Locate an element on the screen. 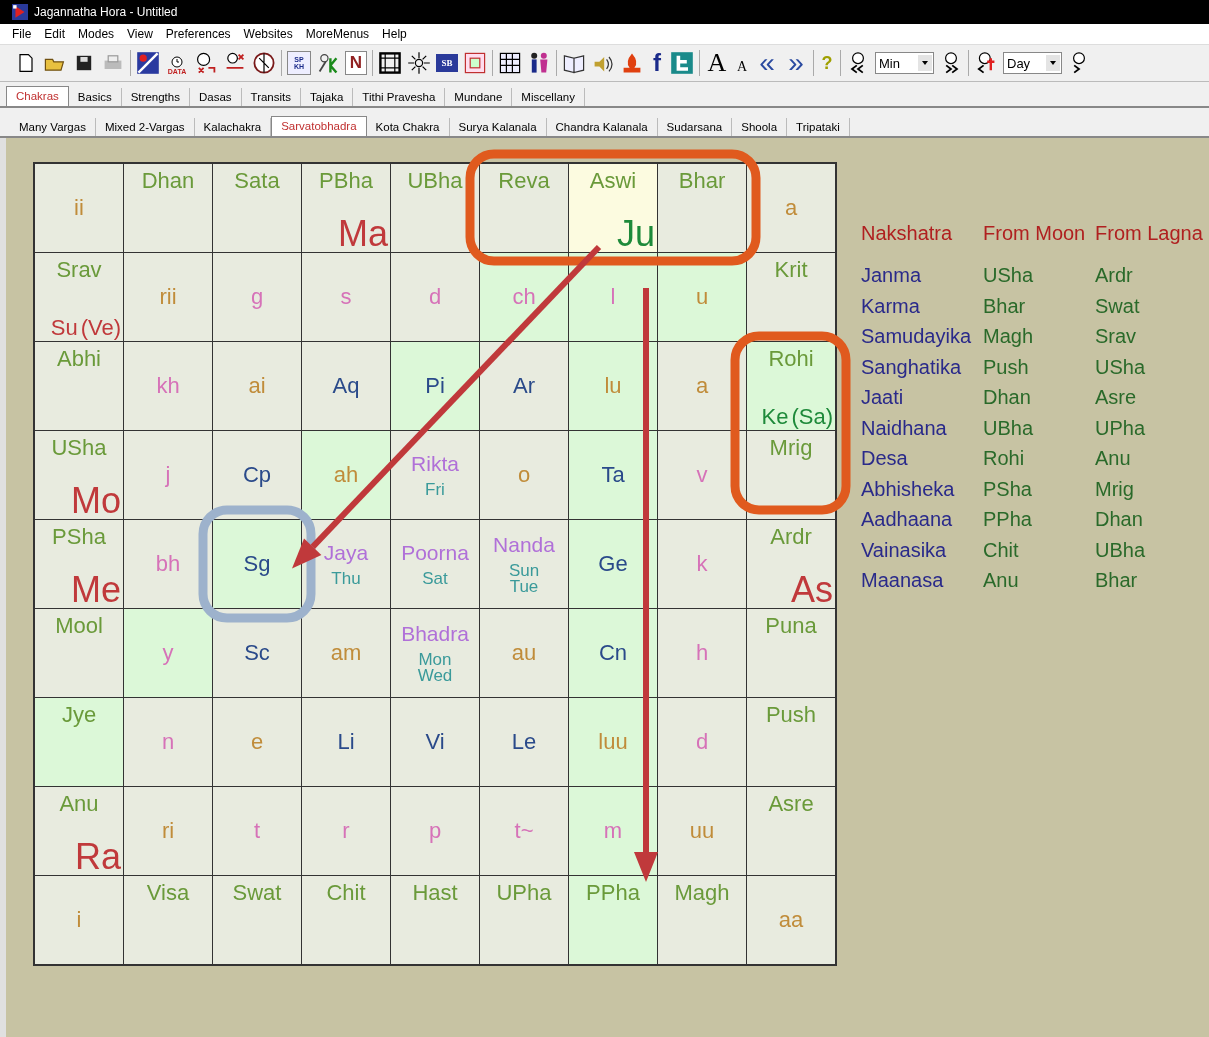 Image resolution: width=1209 pixels, height=1037 pixels. letter-label: p is located at coordinates (435, 831).